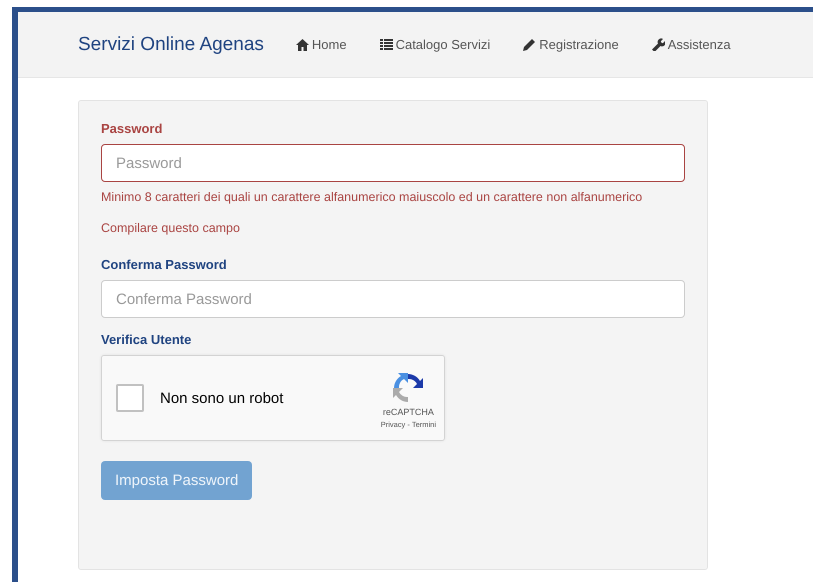 This screenshot has width=813, height=582. Describe the element at coordinates (146, 339) in the screenshot. I see `field-label: Verifica Utente` at that location.